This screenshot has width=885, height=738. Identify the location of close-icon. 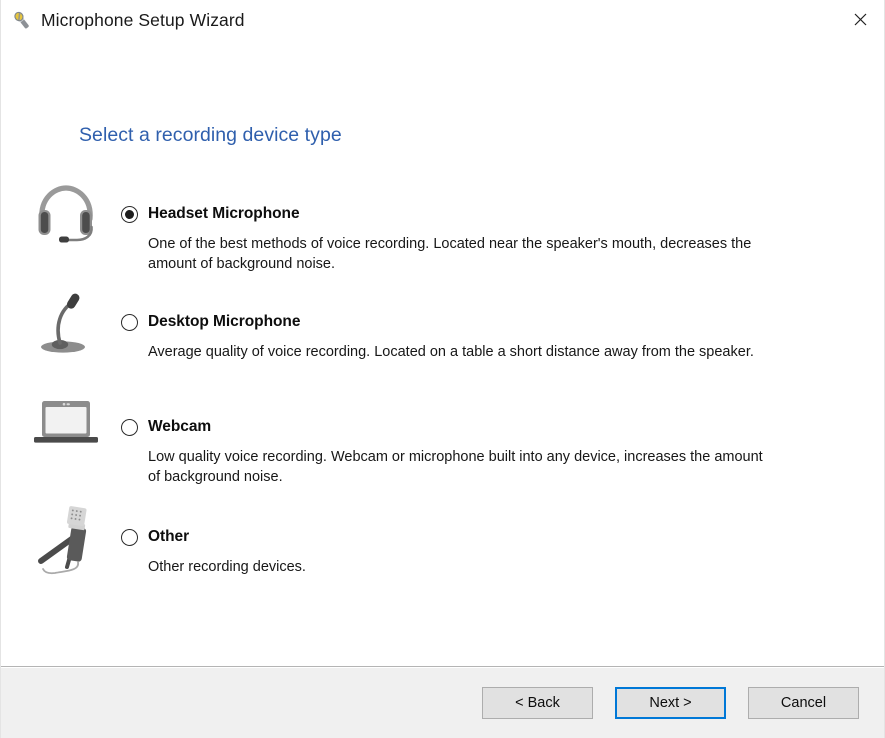
(860, 19).